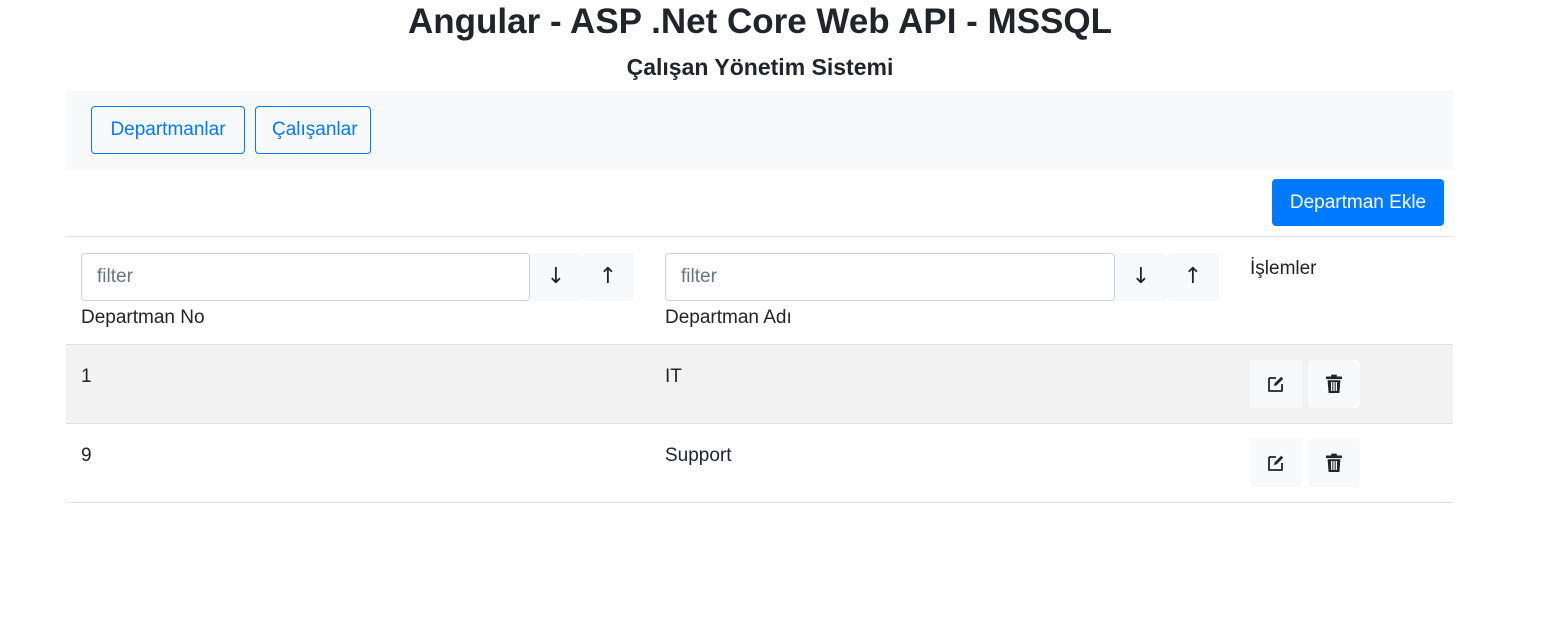 The image size is (1556, 634). What do you see at coordinates (1358, 202) in the screenshot?
I see `add-department-button: Departman Ekle` at bounding box center [1358, 202].